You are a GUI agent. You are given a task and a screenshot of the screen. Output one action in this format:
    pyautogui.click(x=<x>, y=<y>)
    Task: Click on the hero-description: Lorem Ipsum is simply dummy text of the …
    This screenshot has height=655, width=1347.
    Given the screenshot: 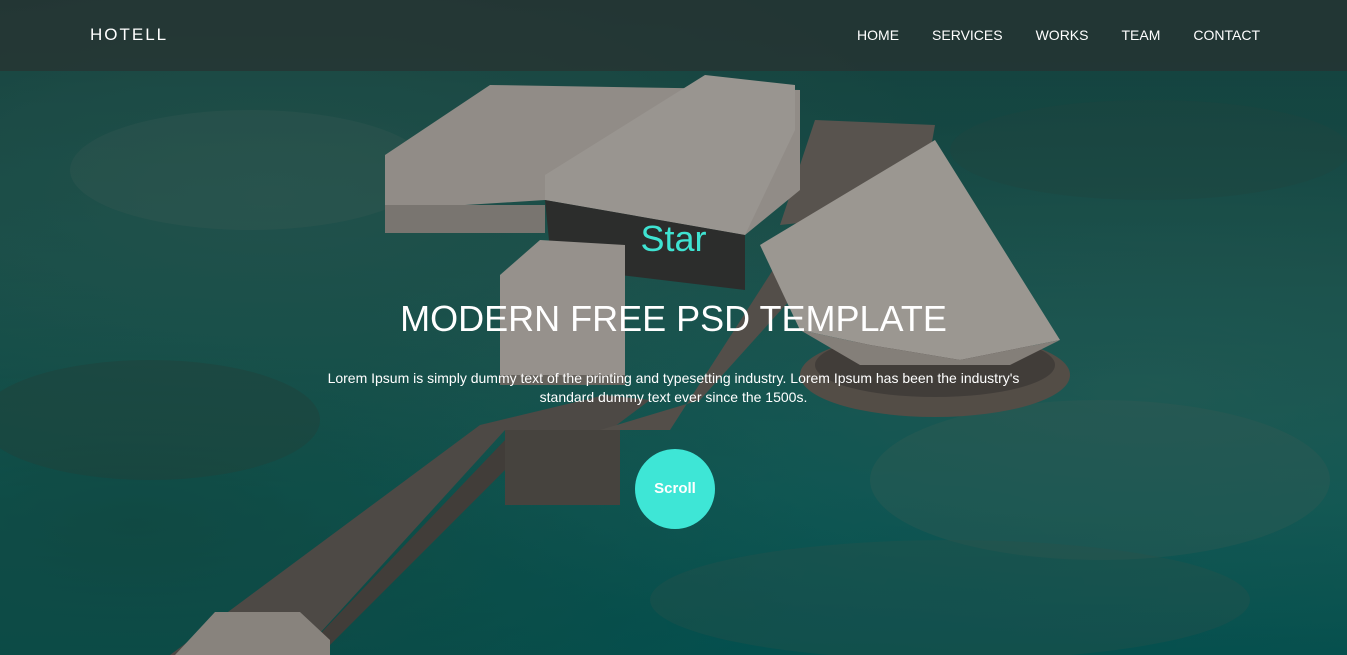 What is the action you would take?
    pyautogui.click(x=673, y=387)
    